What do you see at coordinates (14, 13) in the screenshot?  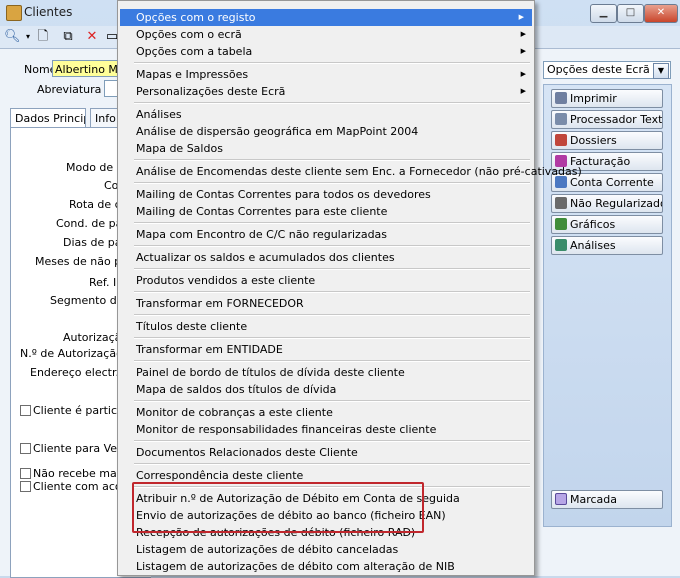 I see `app-icon` at bounding box center [14, 13].